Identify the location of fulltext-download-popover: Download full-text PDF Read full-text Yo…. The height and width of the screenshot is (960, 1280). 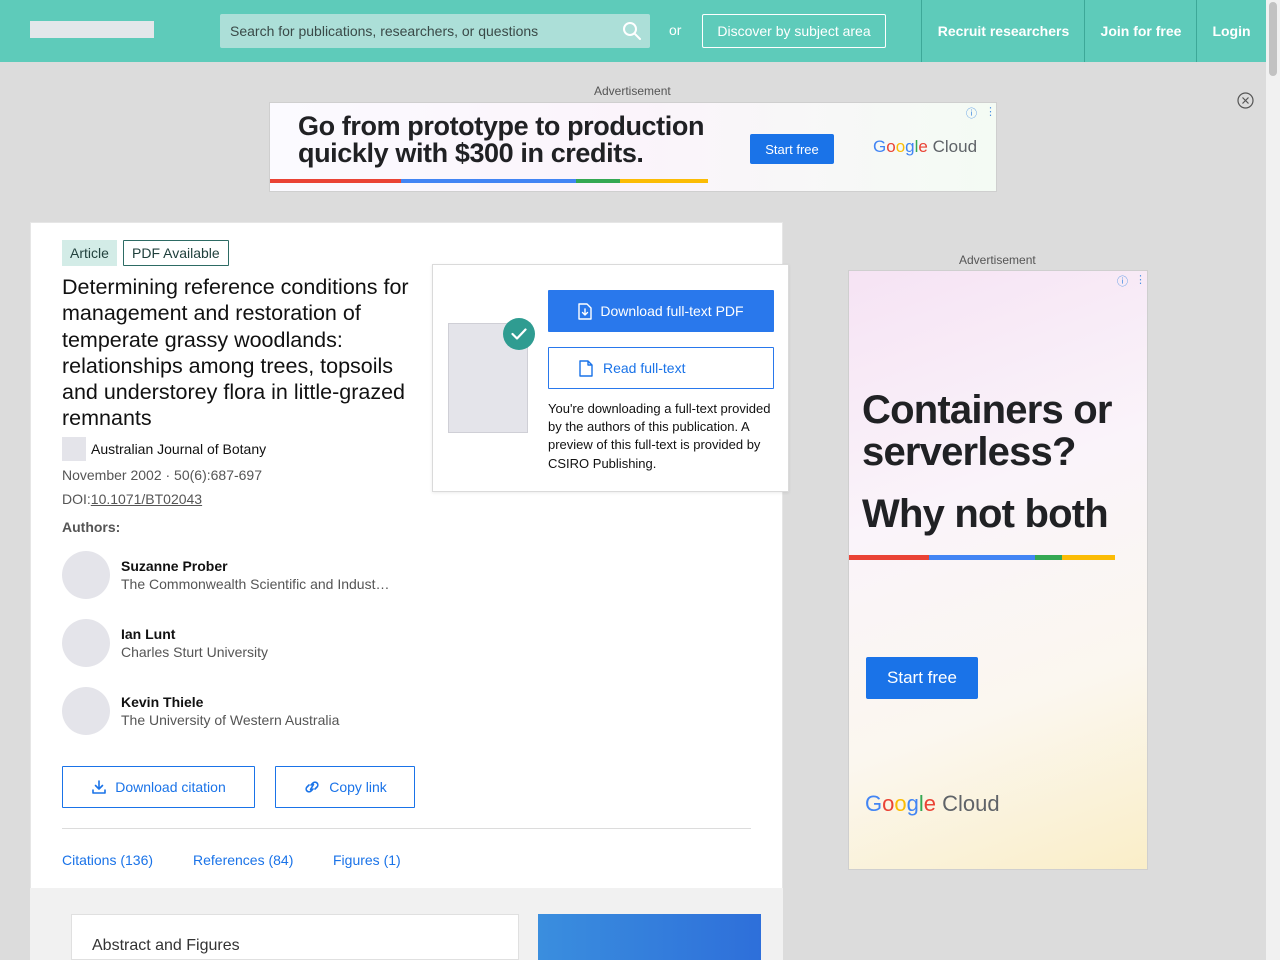
(610, 378).